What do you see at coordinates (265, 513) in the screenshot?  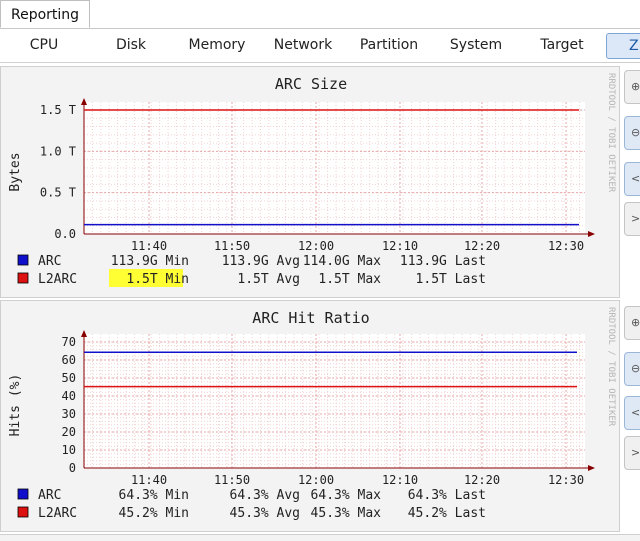 I see `legend-avg: 45.3% Avg` at bounding box center [265, 513].